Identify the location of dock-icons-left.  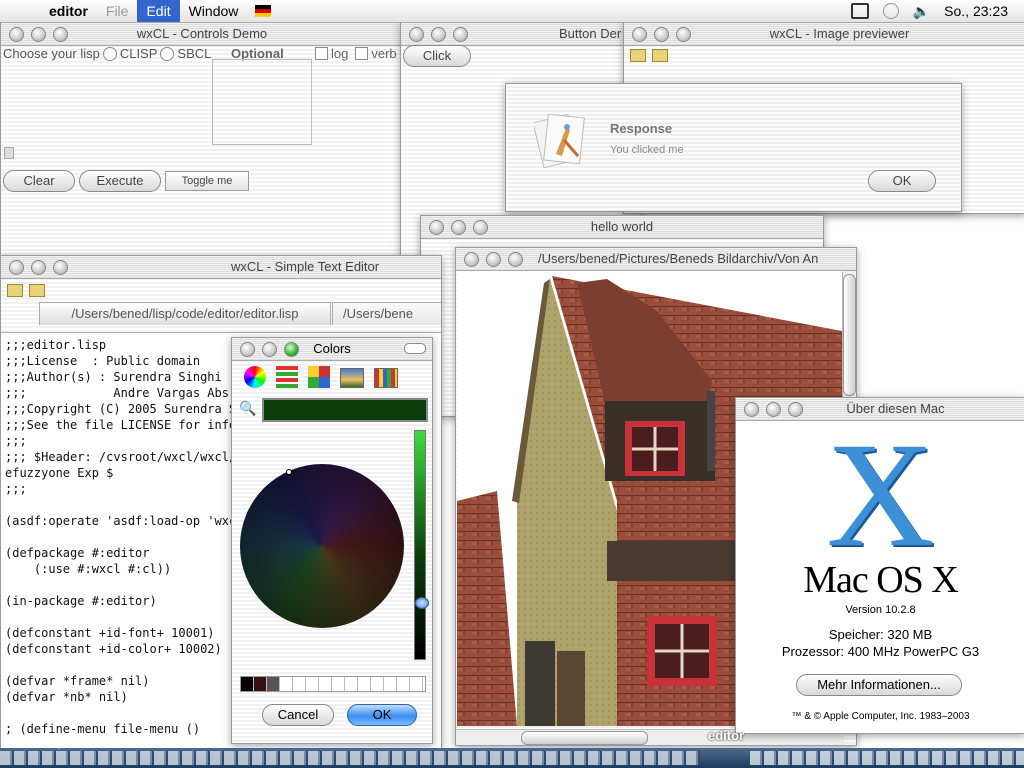
(350, 758).